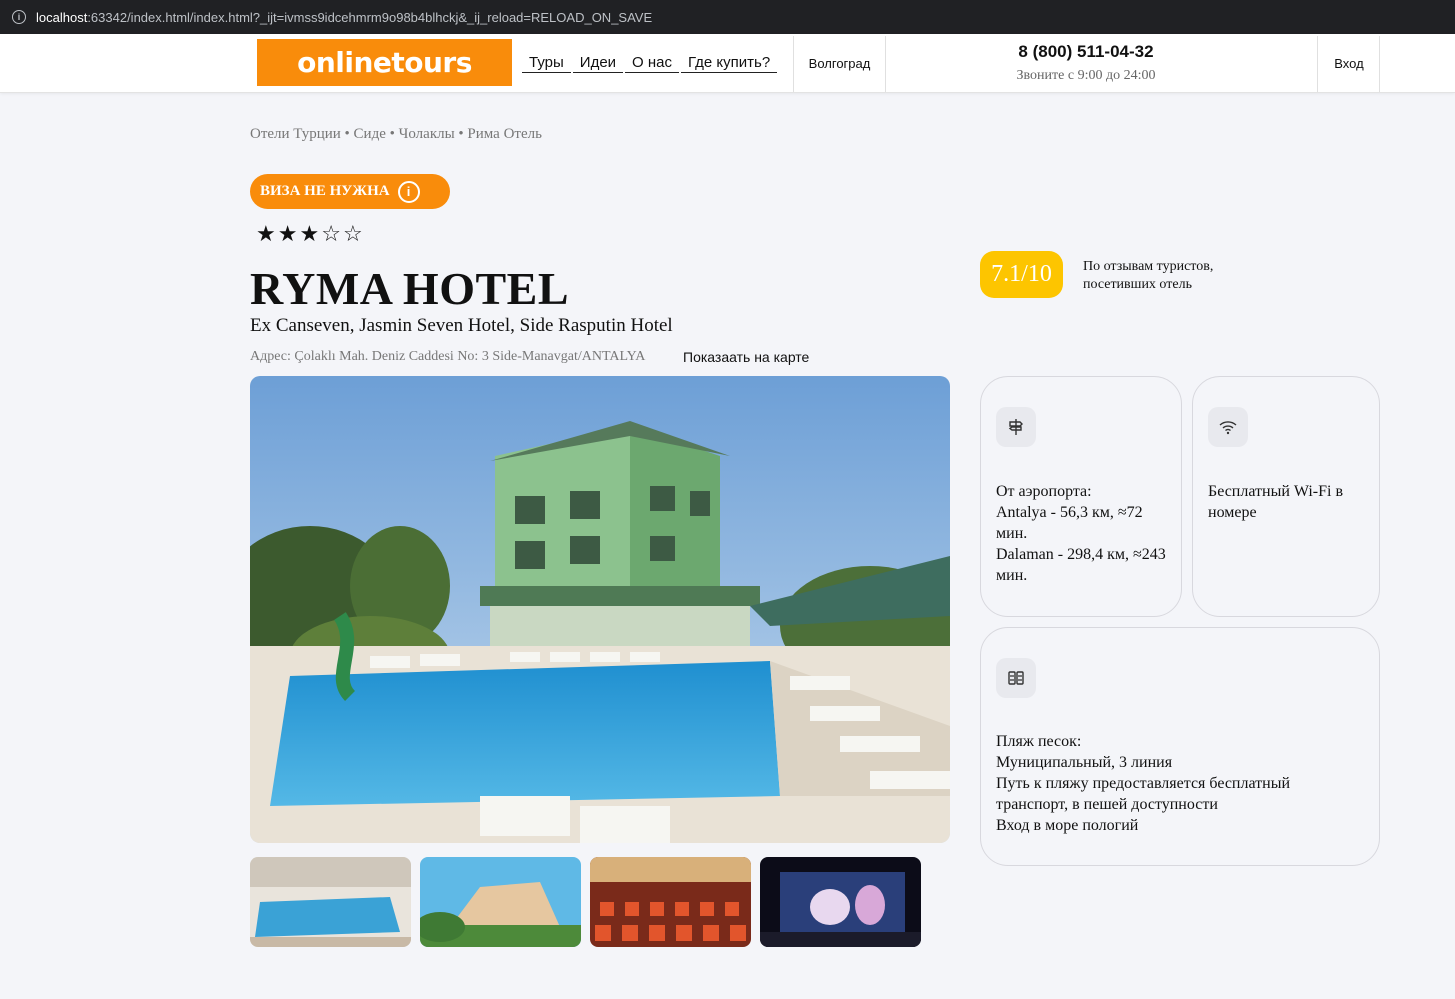 The width and height of the screenshot is (1455, 999). Describe the element at coordinates (598, 63) in the screenshot. I see `nav-link-ideas: Идеи` at that location.